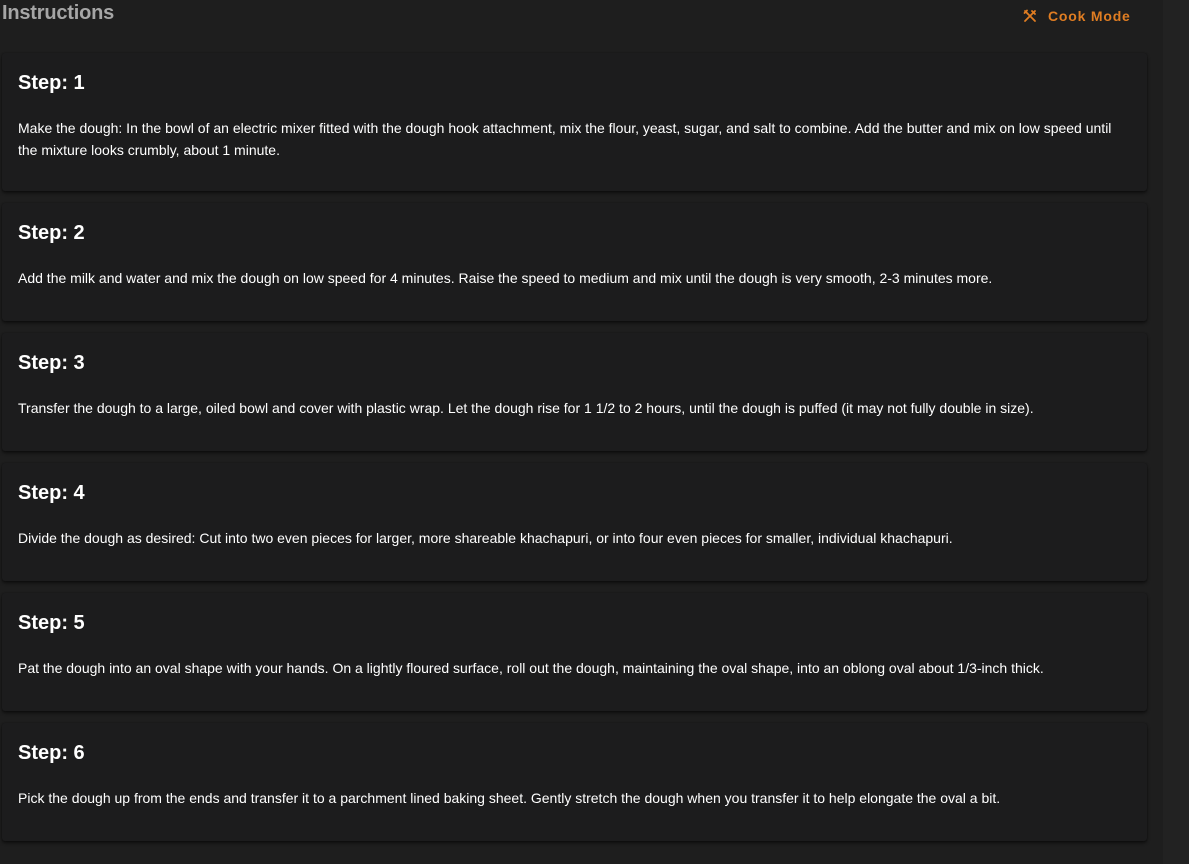 The height and width of the screenshot is (864, 1189). Describe the element at coordinates (1030, 16) in the screenshot. I see `utensils-crossed-icon` at that location.